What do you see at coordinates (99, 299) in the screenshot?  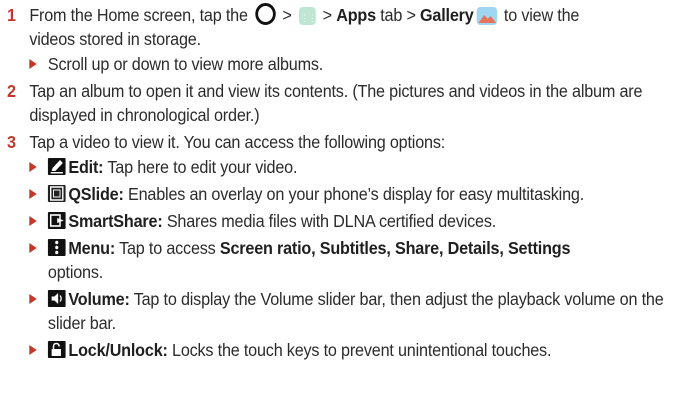 I see `option-label: Volume:` at bounding box center [99, 299].